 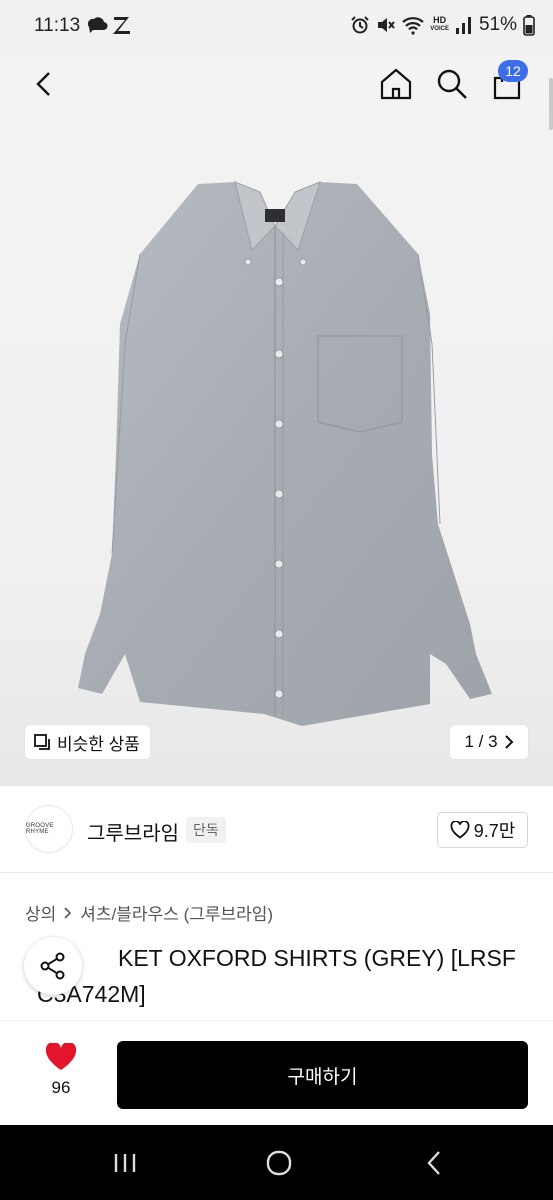 What do you see at coordinates (463, 25) in the screenshot?
I see `signal-icon` at bounding box center [463, 25].